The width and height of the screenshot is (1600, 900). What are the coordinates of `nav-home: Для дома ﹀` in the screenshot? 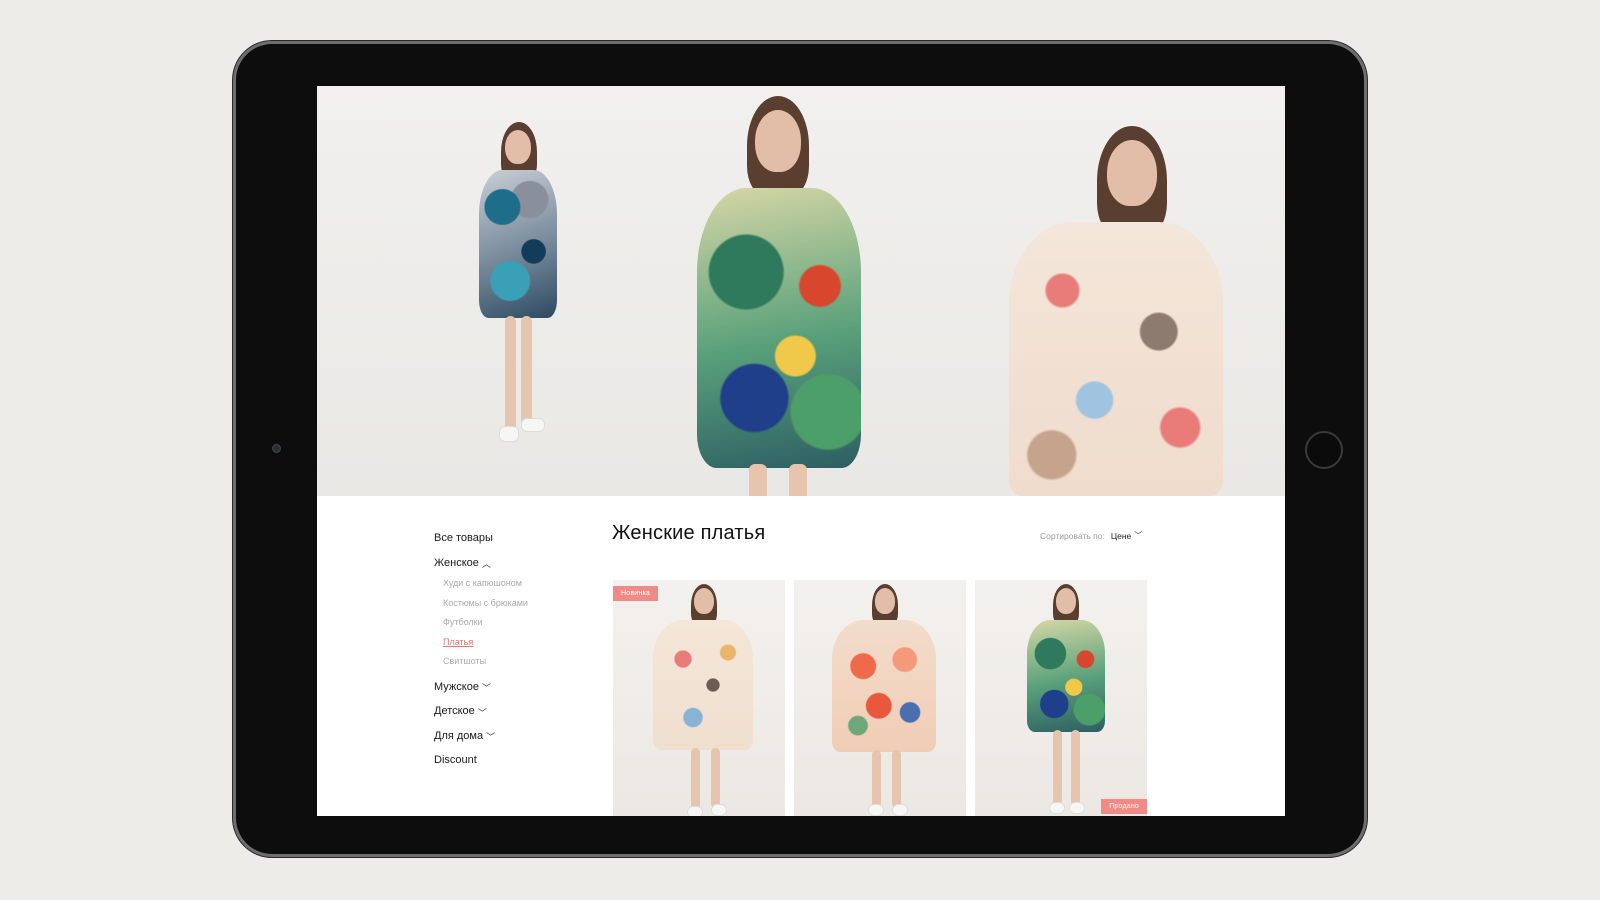 It's located at (519, 736).